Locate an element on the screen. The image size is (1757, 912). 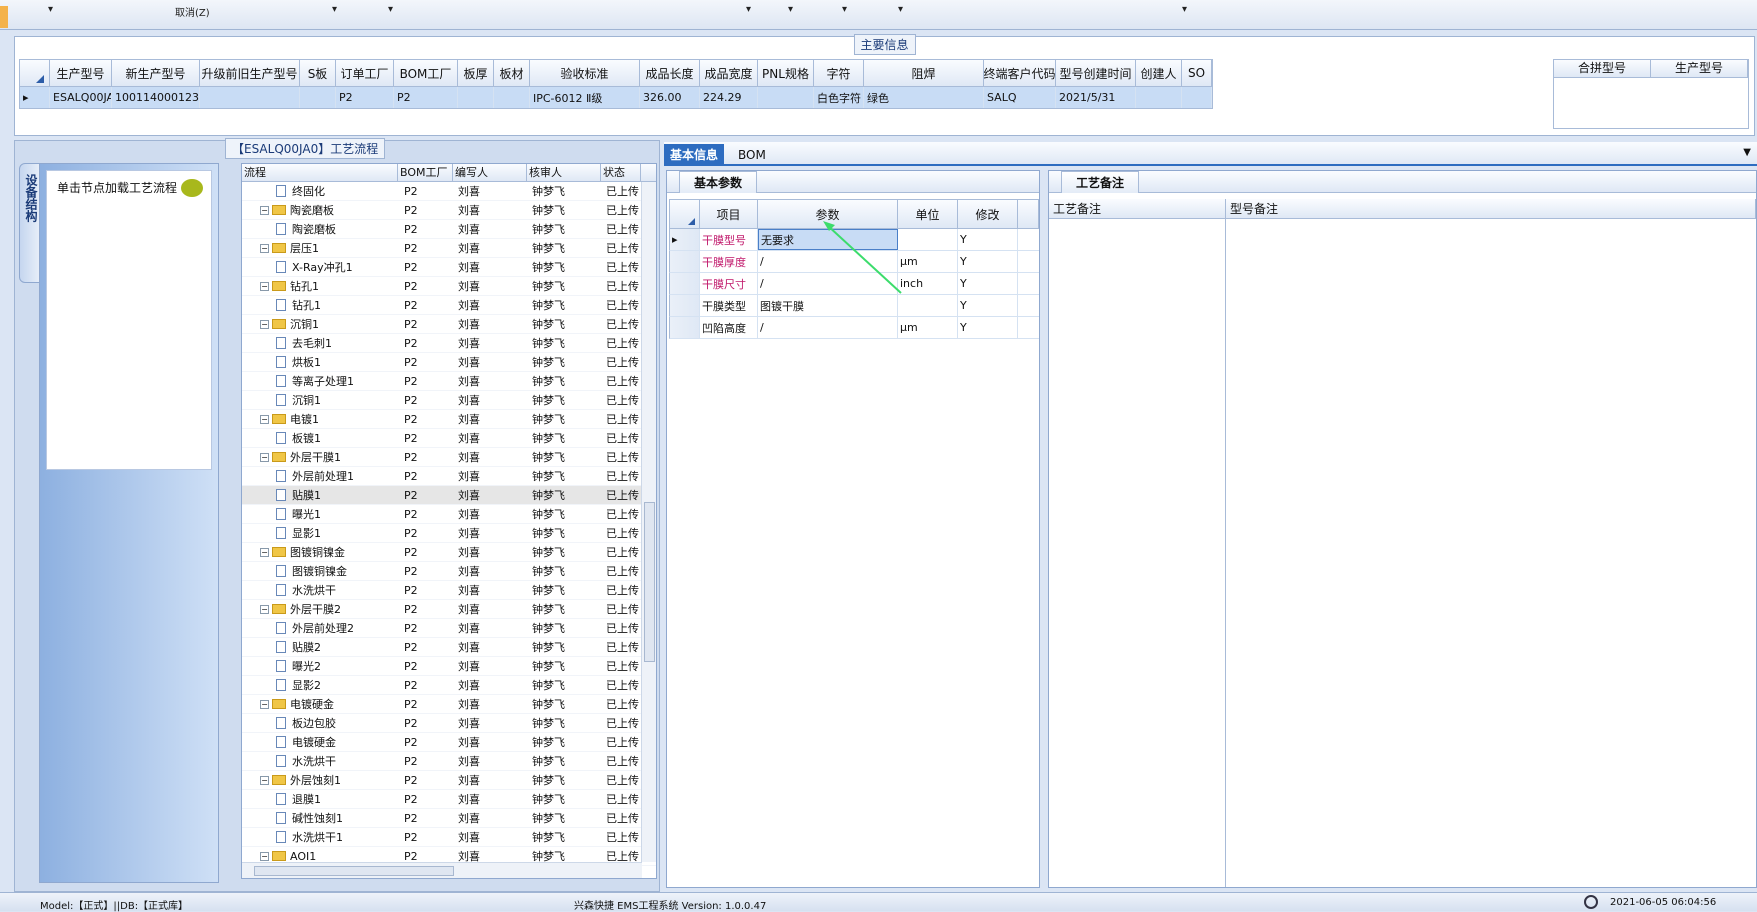
tree-row: − 层压1 P2 刘喜 钟梦飞 已上传 is located at coordinates (449, 248).